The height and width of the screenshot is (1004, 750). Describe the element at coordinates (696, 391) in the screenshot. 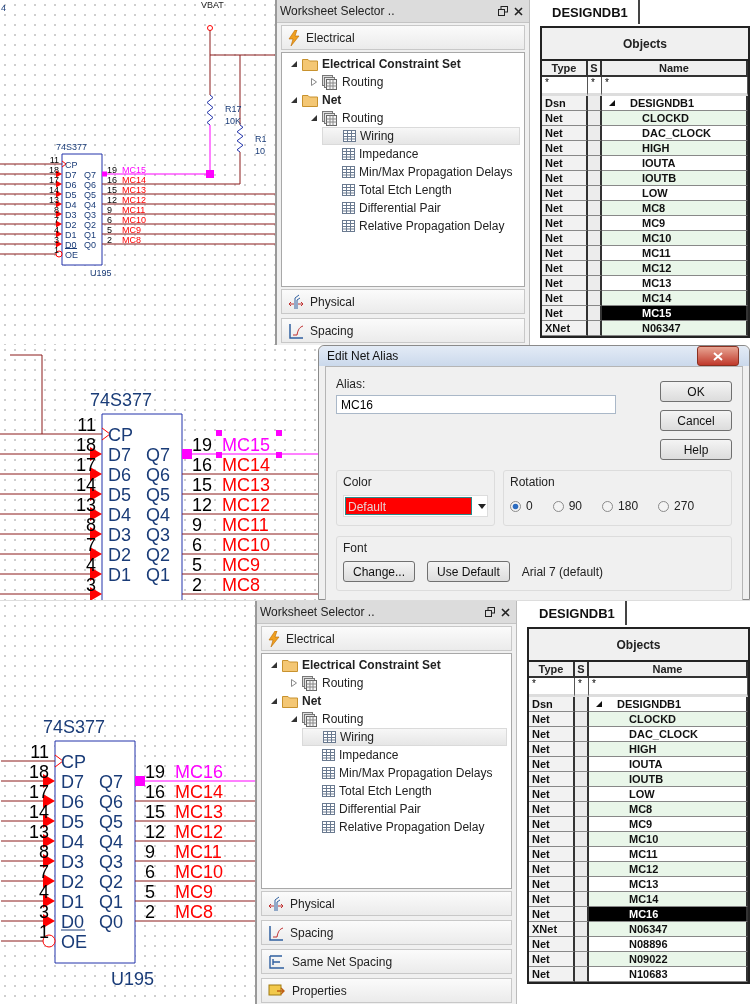

I see `dialog-button: OK` at that location.